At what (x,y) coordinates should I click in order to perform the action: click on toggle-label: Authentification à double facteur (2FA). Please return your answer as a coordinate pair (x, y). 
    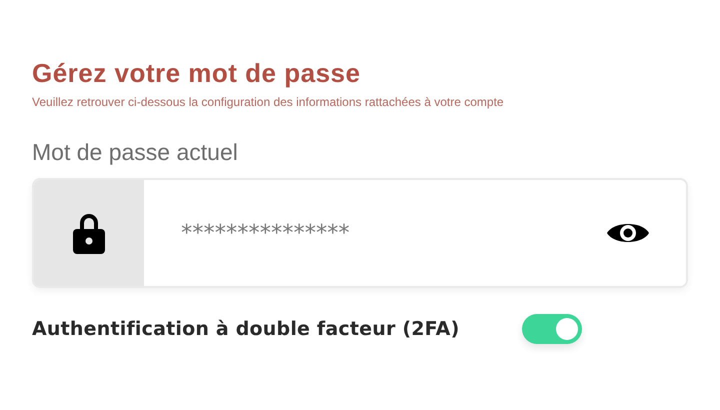
    Looking at the image, I should click on (246, 329).